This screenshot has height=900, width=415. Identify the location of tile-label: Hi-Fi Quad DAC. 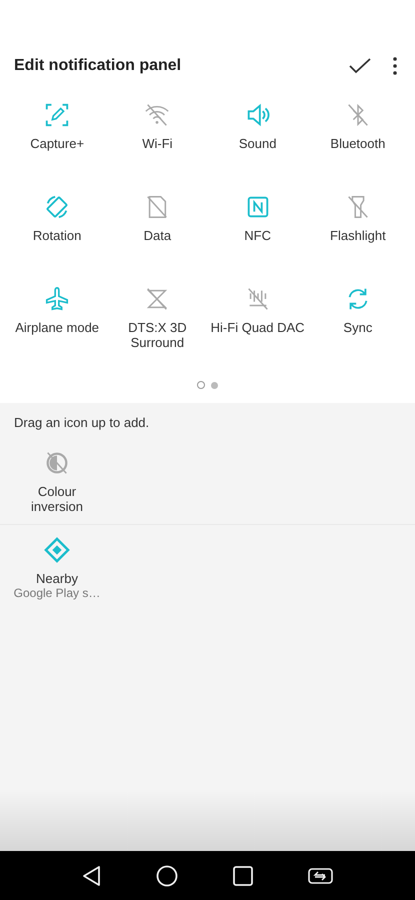
(257, 327).